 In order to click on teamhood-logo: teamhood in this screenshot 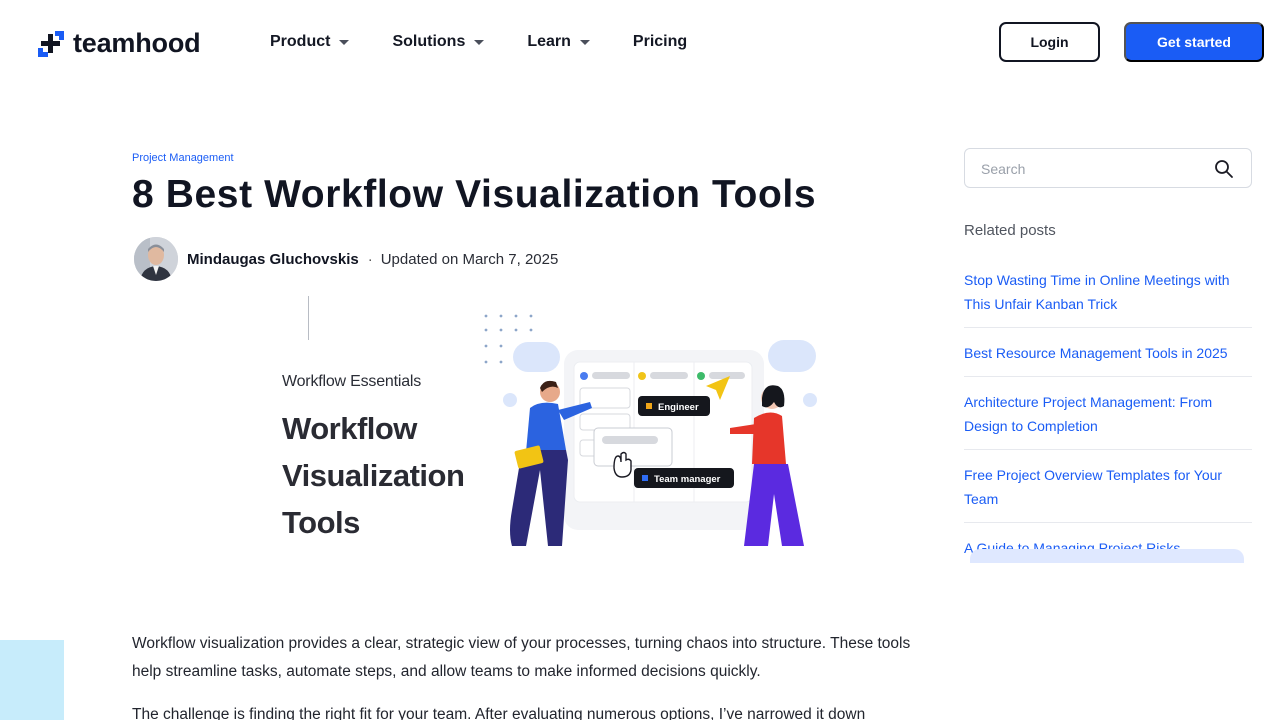, I will do `click(119, 43)`.